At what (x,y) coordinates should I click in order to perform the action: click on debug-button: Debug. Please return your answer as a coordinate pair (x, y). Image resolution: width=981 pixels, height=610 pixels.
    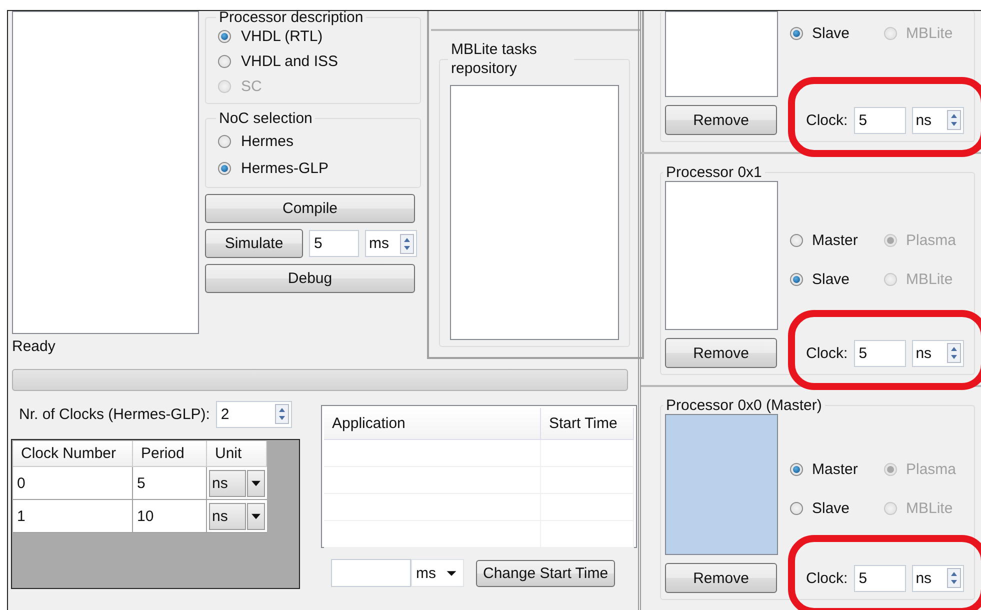
    Looking at the image, I should click on (310, 278).